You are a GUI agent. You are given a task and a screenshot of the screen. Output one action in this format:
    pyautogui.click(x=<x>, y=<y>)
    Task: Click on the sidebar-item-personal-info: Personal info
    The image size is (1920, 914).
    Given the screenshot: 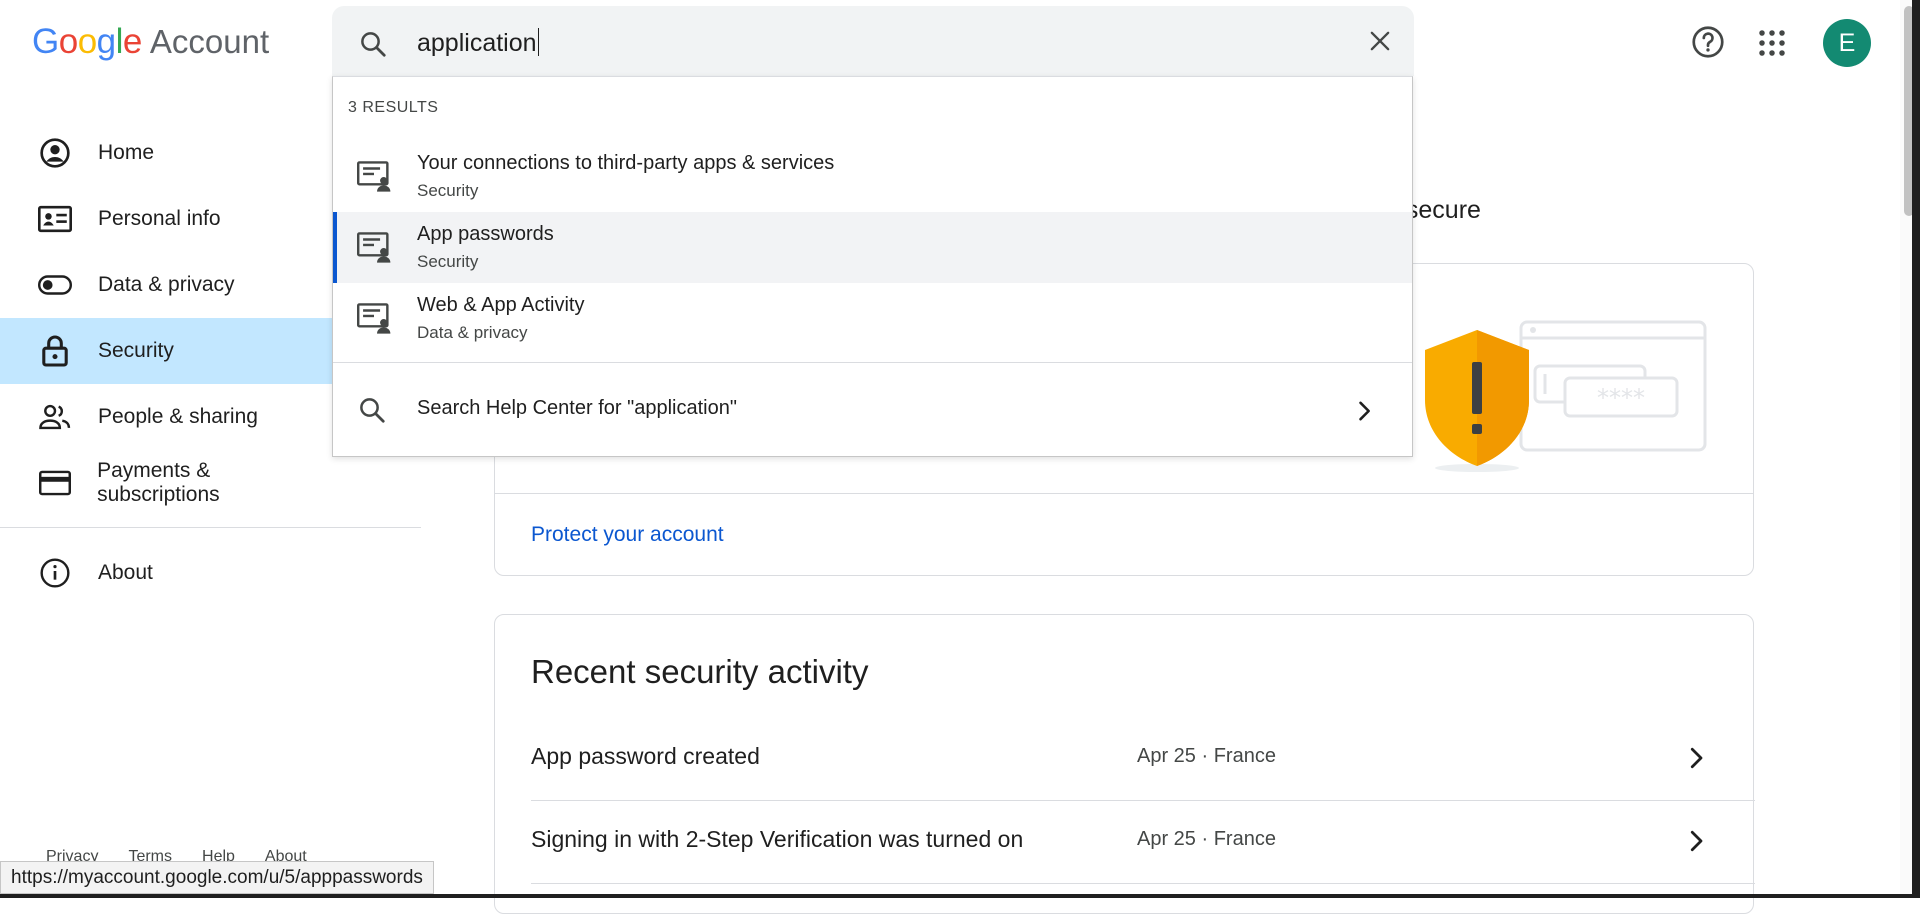 What is the action you would take?
    pyautogui.click(x=166, y=219)
    